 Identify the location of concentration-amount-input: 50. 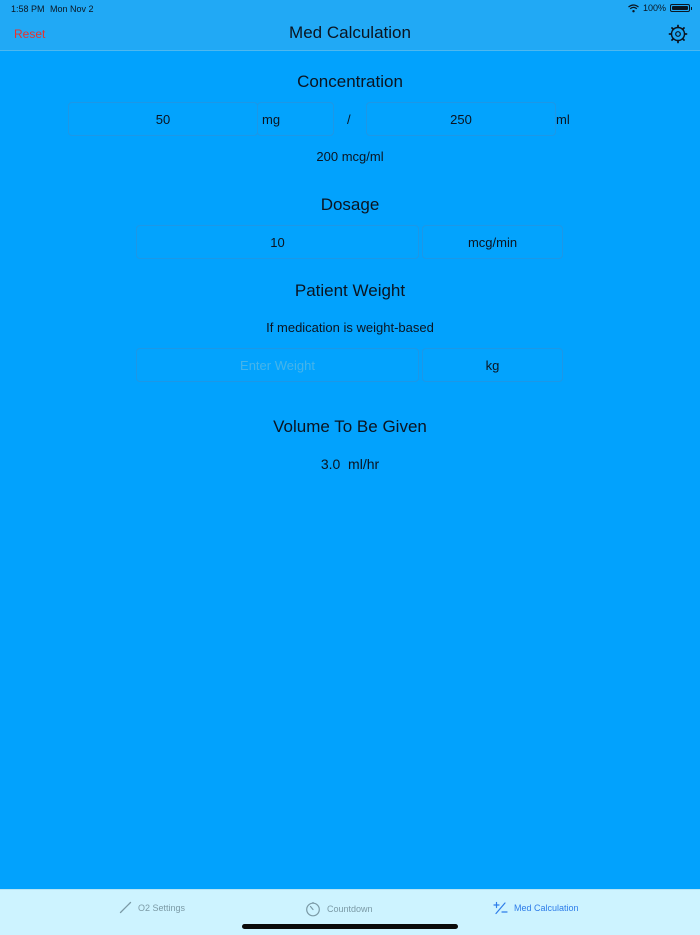
(163, 119).